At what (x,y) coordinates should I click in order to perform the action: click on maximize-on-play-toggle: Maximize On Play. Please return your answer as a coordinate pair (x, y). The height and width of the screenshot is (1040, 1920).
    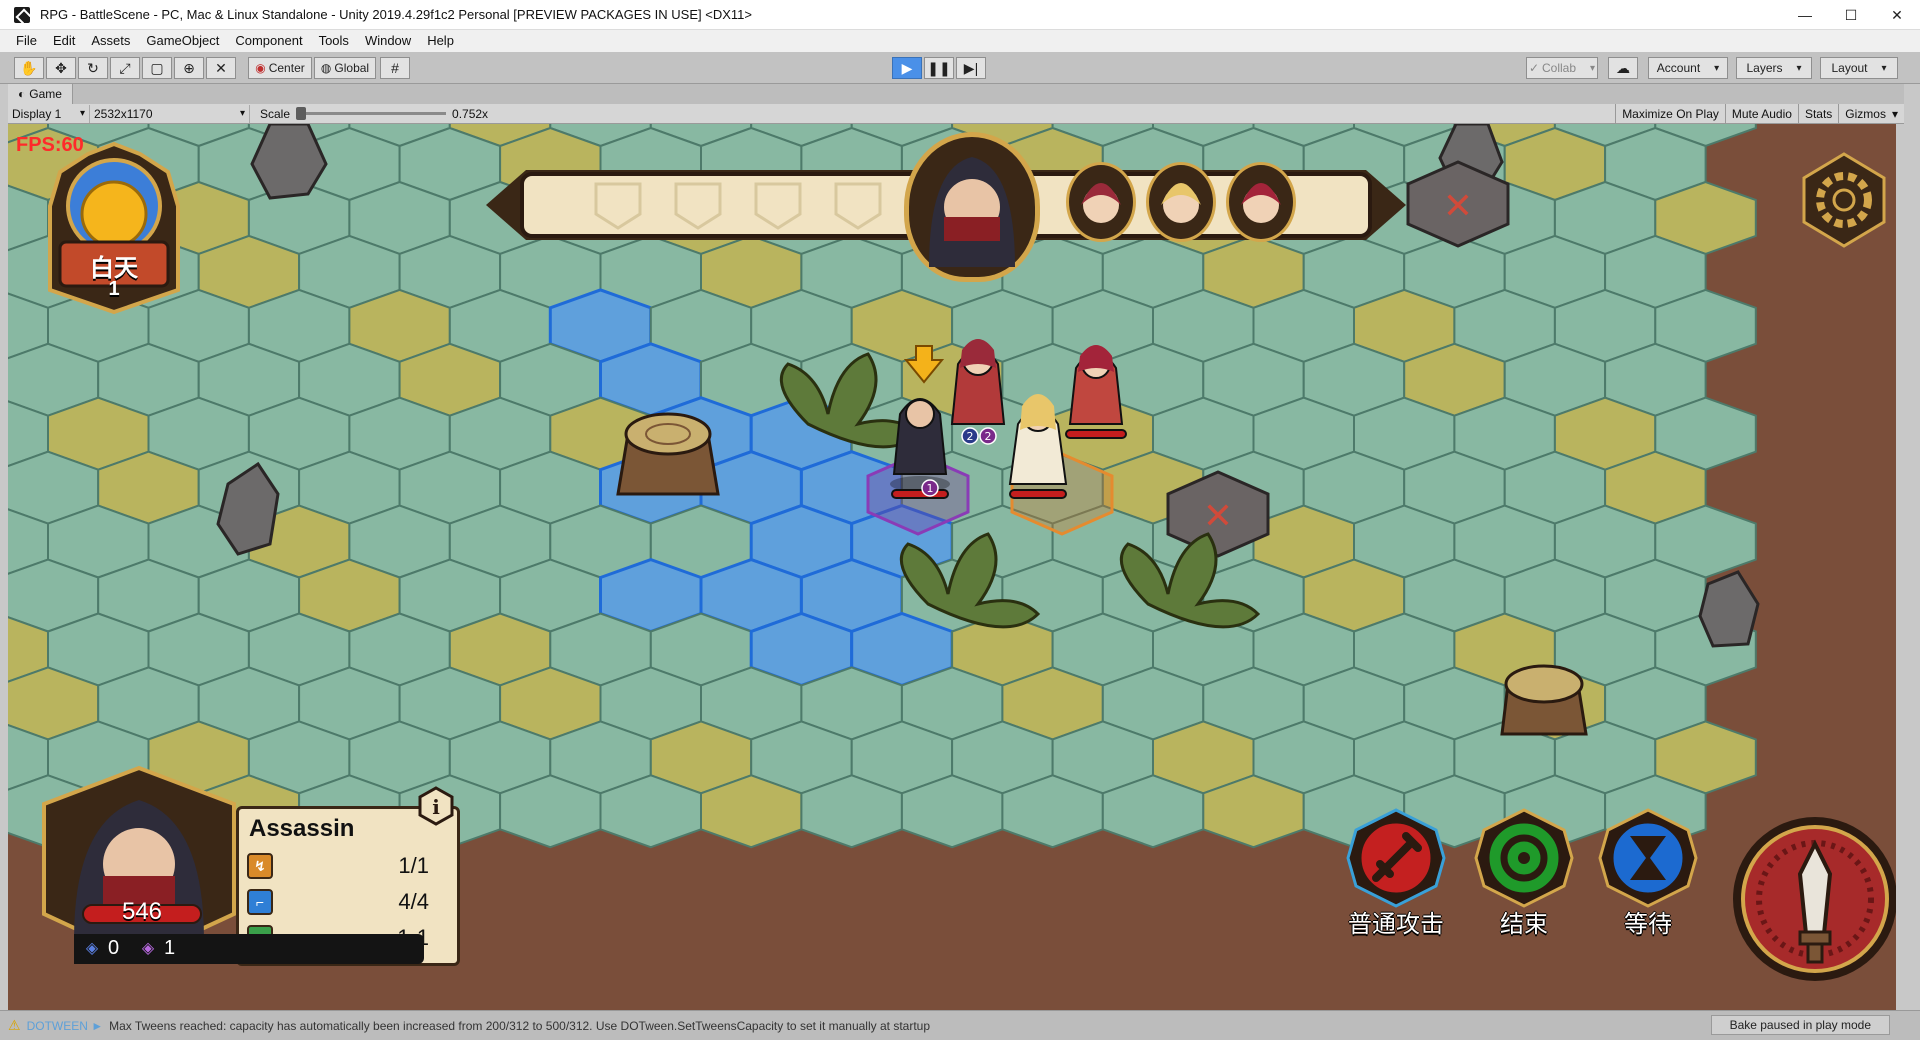
    Looking at the image, I should click on (1670, 113).